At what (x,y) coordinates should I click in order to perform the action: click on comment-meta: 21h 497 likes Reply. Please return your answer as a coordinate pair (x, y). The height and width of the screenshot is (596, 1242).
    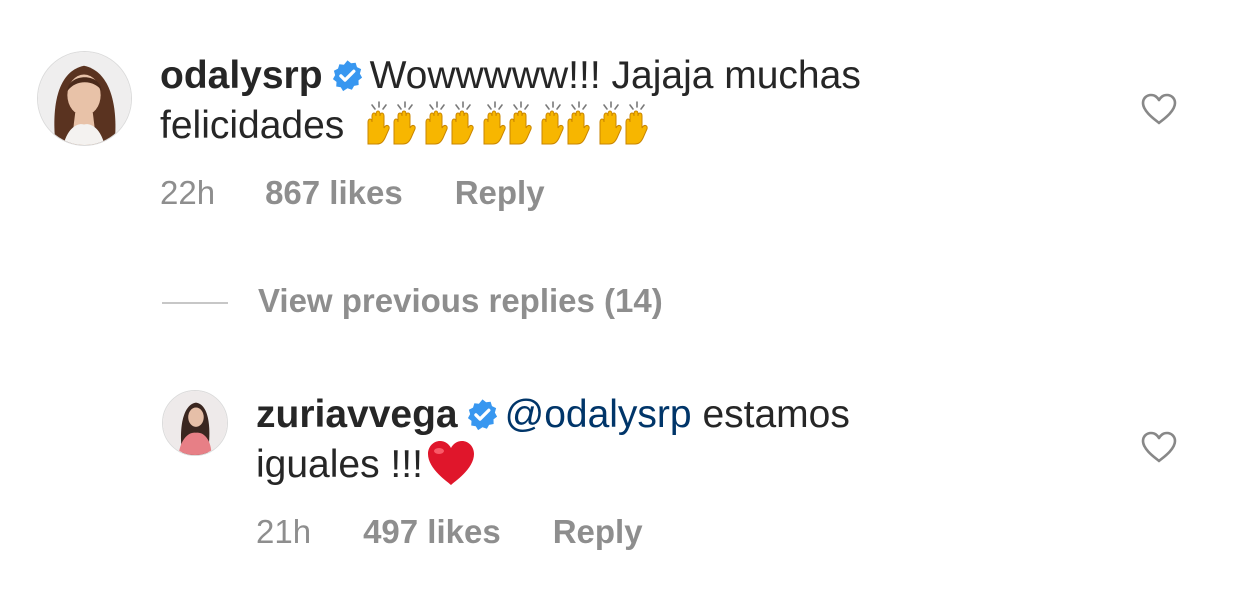
    Looking at the image, I should click on (449, 532).